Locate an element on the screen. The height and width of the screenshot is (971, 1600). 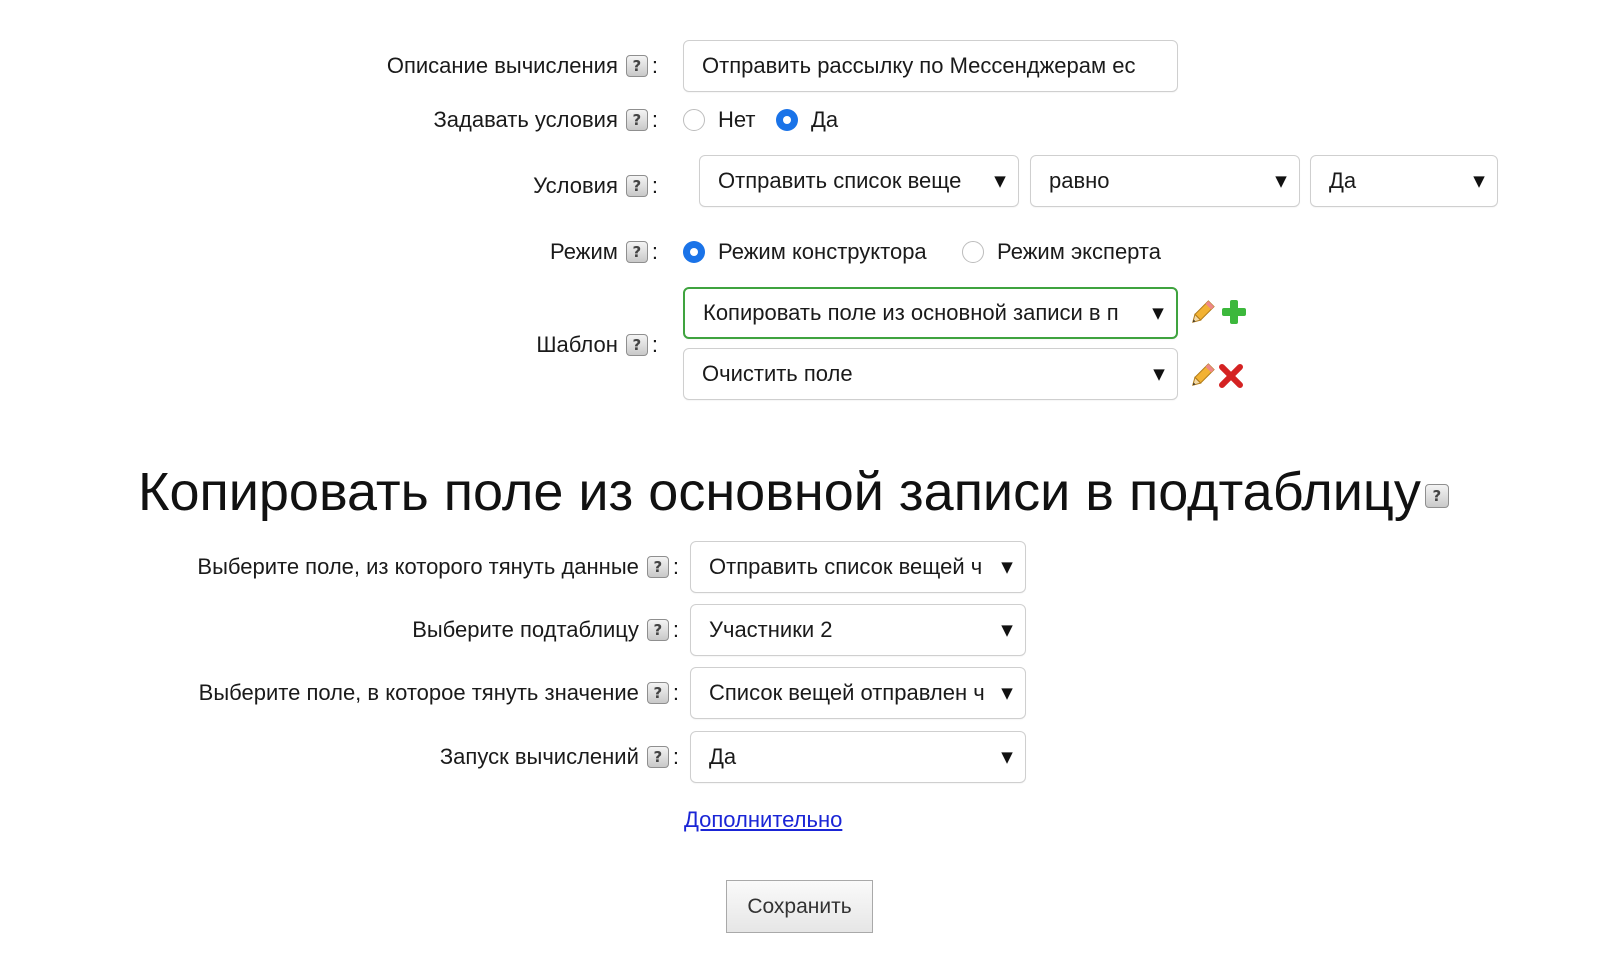
source-field-select: Отправить список вещей ч ▼ is located at coordinates (858, 567).